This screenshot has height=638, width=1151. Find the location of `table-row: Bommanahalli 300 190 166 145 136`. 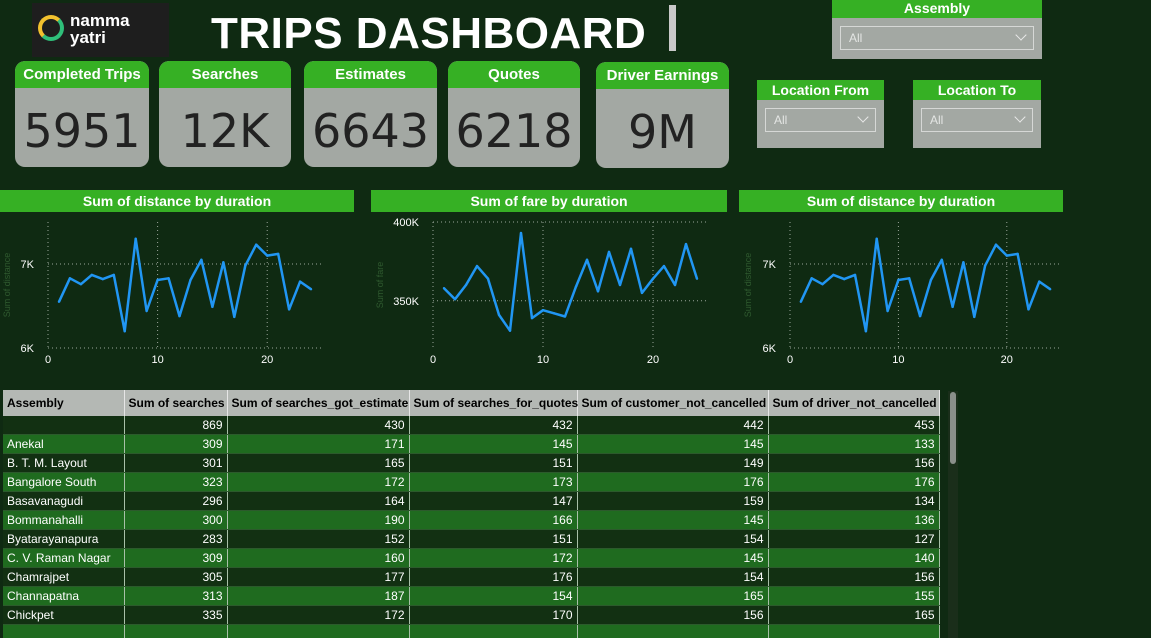

table-row: Bommanahalli 300 190 166 145 136 is located at coordinates (471, 520).